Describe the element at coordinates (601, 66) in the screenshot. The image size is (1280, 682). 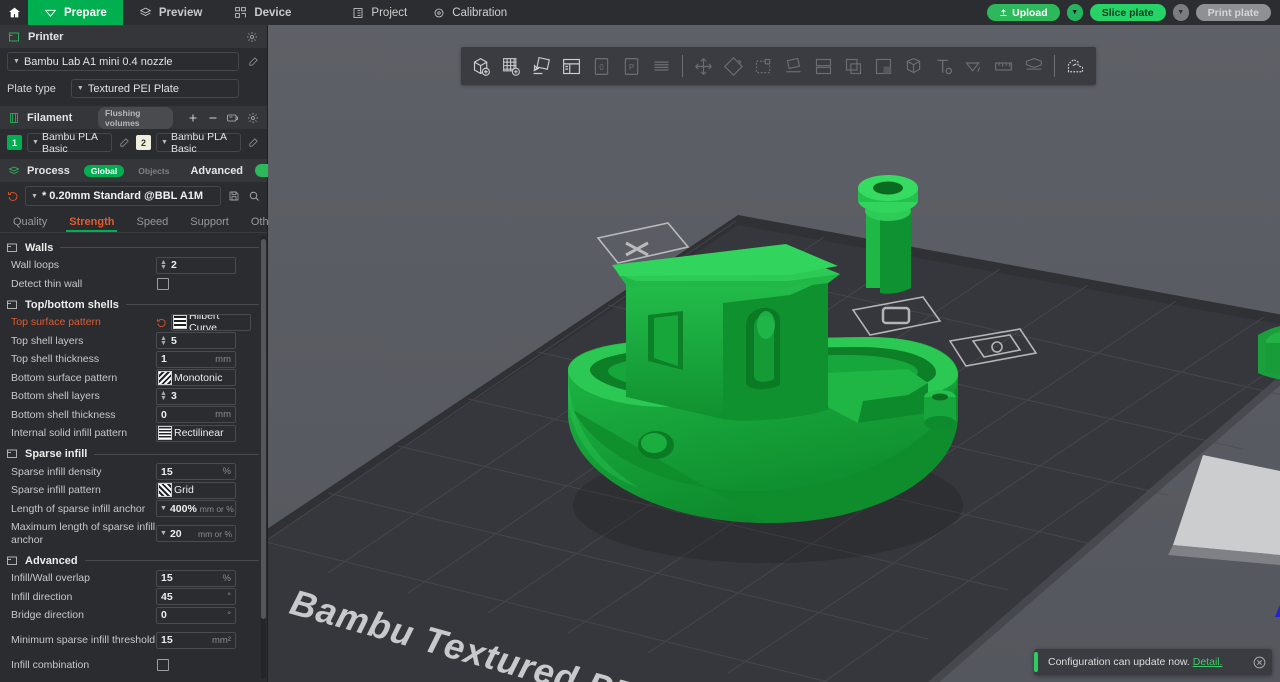
I see `copy-icon: 0` at that location.